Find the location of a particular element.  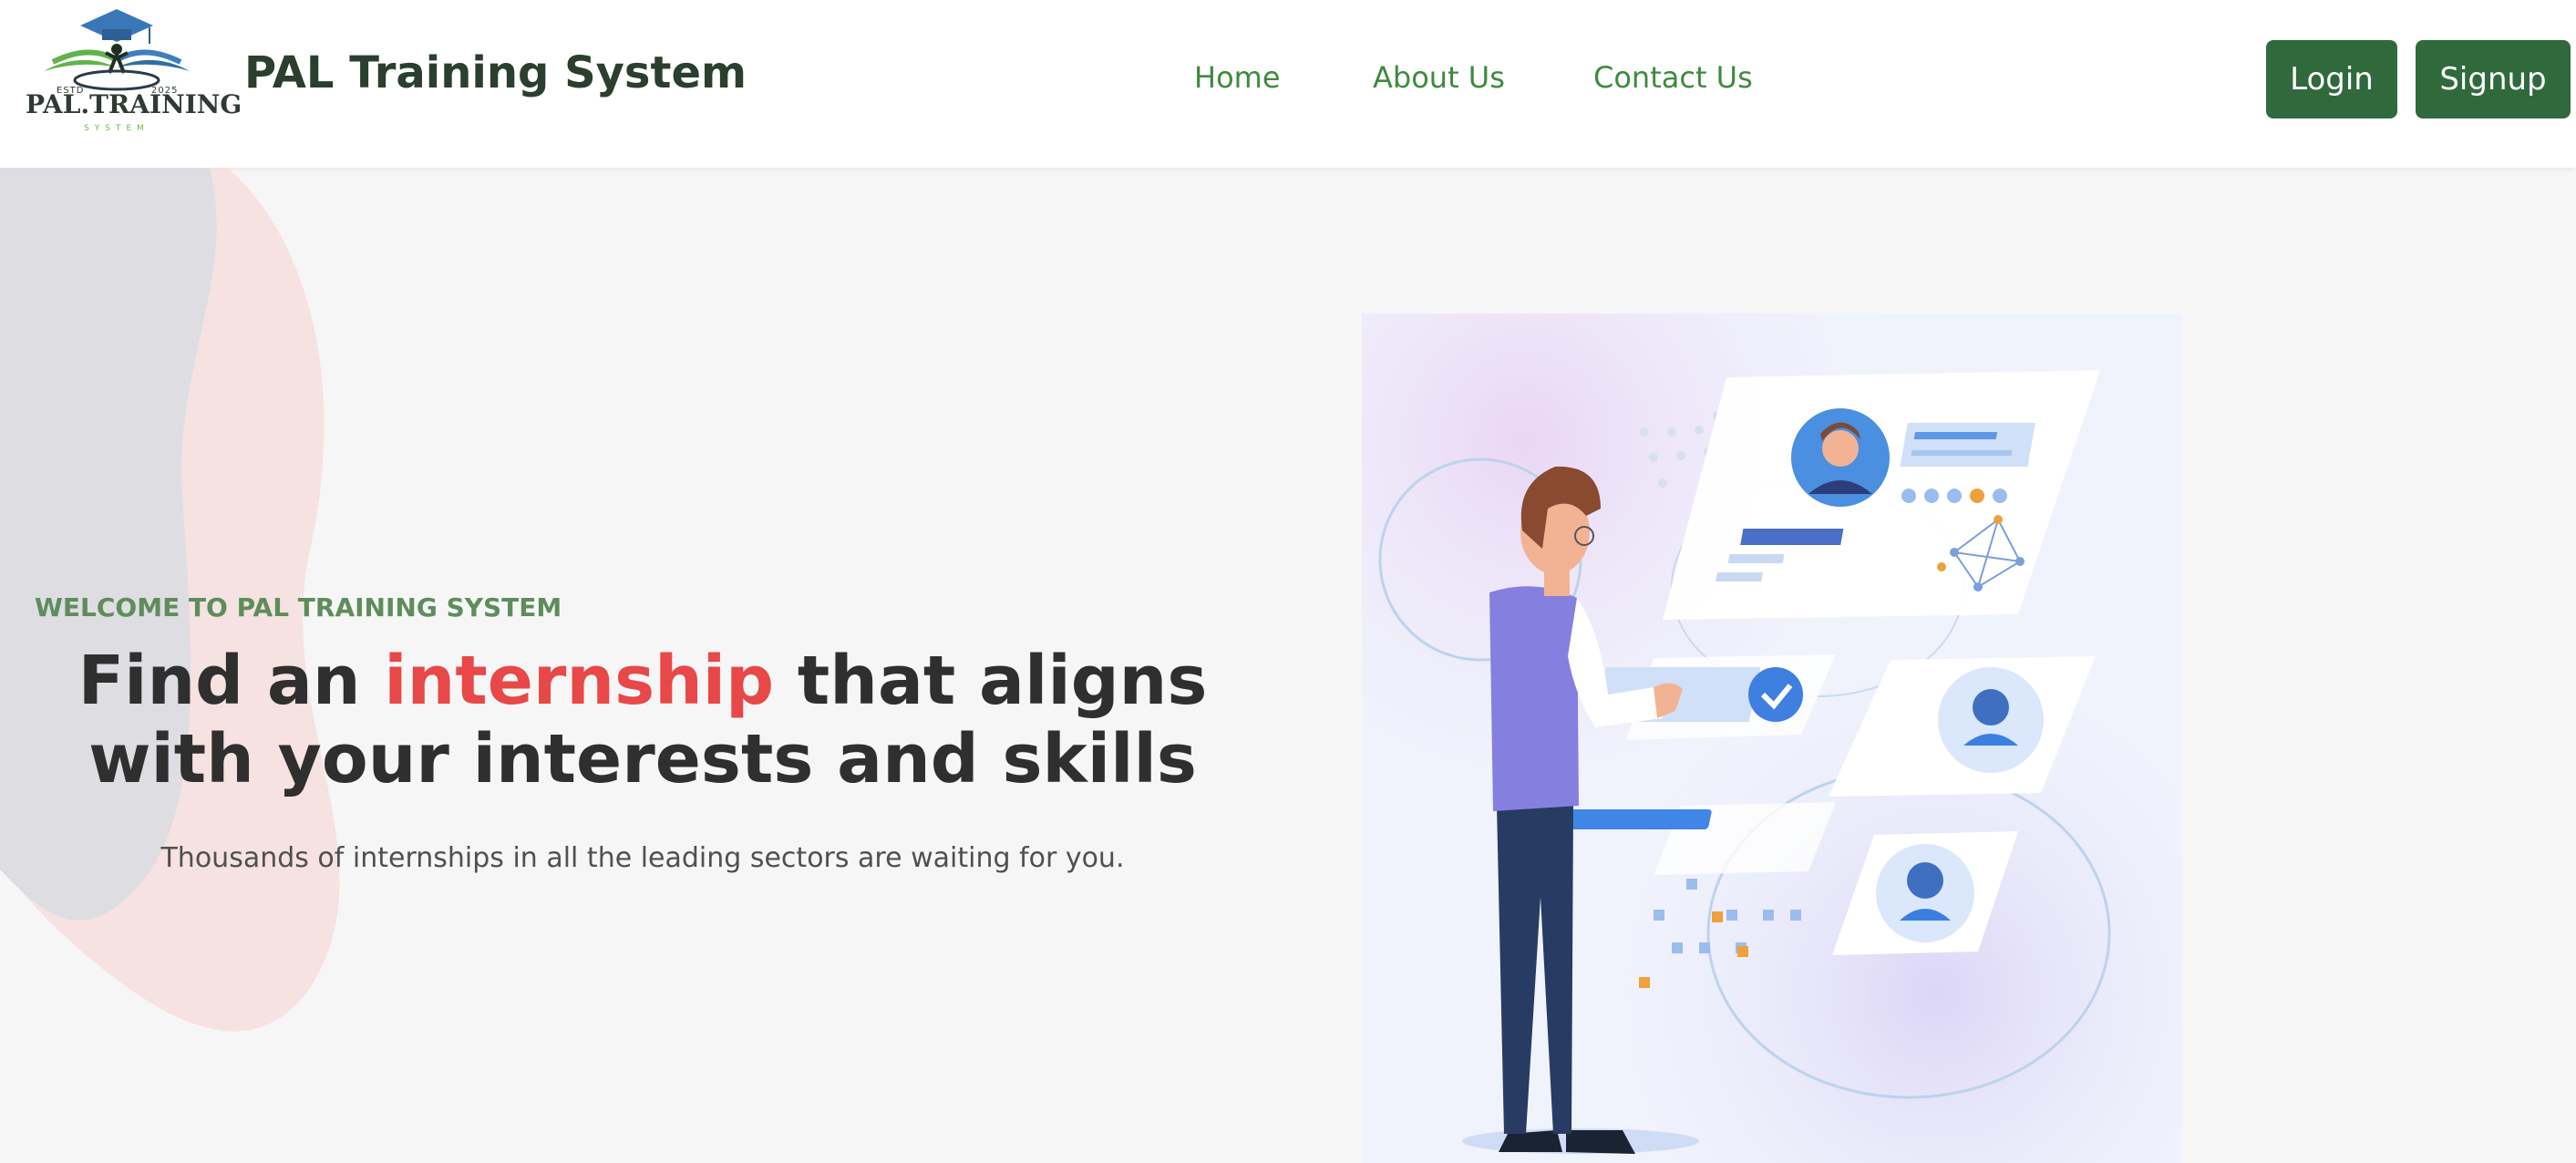

graduation-cap-logo-icon is located at coordinates (117, 50).